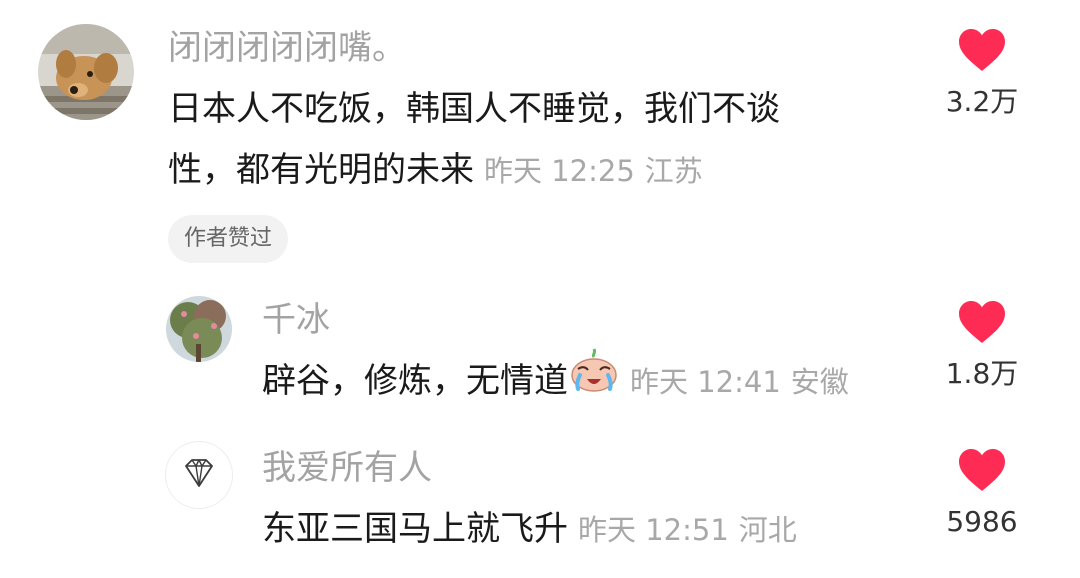  What do you see at coordinates (982, 101) in the screenshot?
I see `like-count: 3.2万` at bounding box center [982, 101].